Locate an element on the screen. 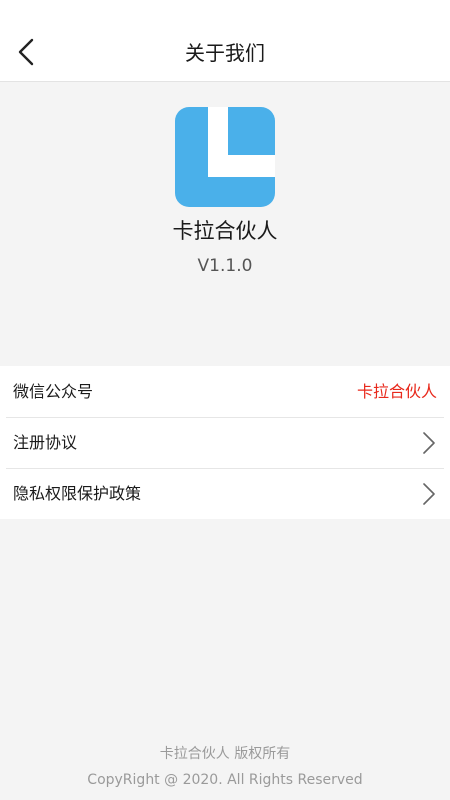 The width and height of the screenshot is (450, 800). copyright-owner: 卡拉合伙人 版权所有 is located at coordinates (225, 754).